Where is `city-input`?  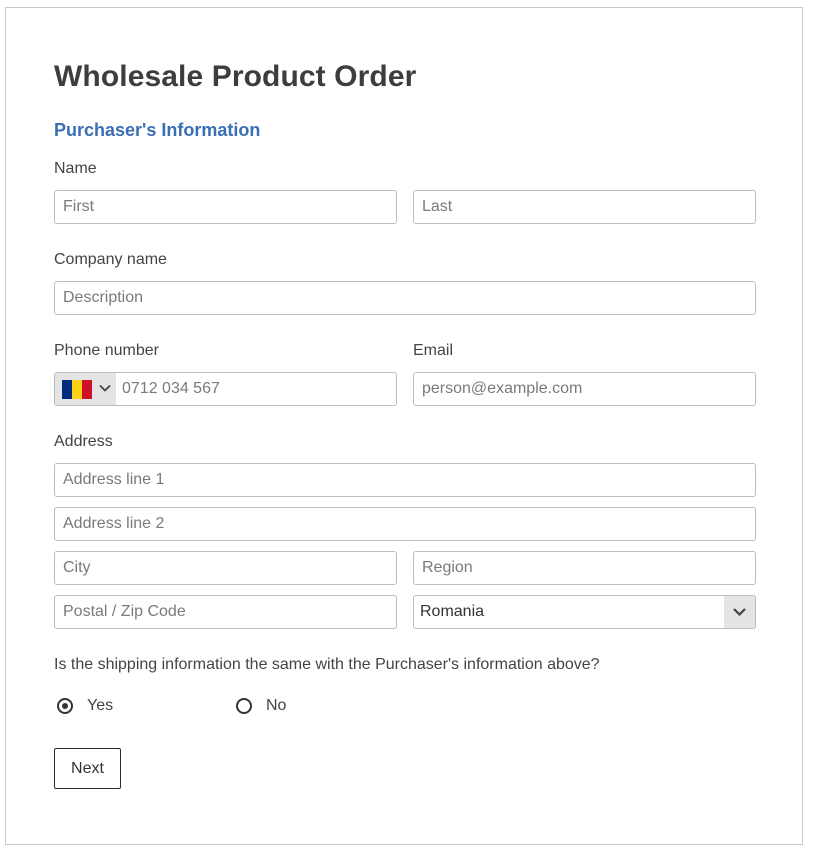 city-input is located at coordinates (225, 568).